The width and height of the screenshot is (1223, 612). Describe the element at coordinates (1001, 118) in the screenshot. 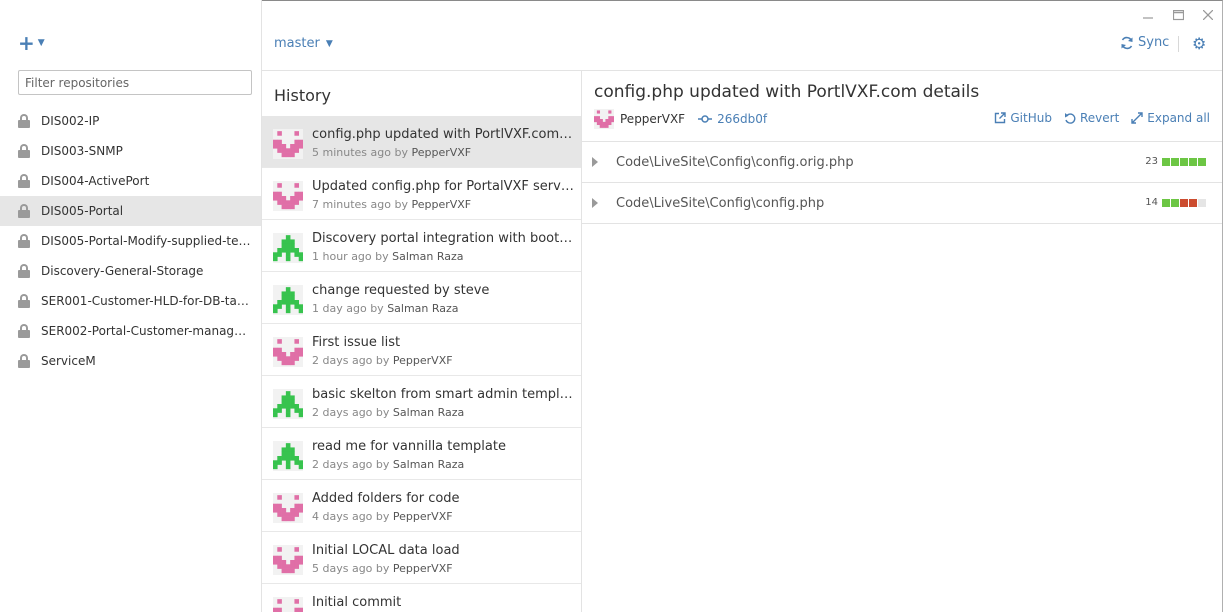

I see `external-link-icon` at that location.